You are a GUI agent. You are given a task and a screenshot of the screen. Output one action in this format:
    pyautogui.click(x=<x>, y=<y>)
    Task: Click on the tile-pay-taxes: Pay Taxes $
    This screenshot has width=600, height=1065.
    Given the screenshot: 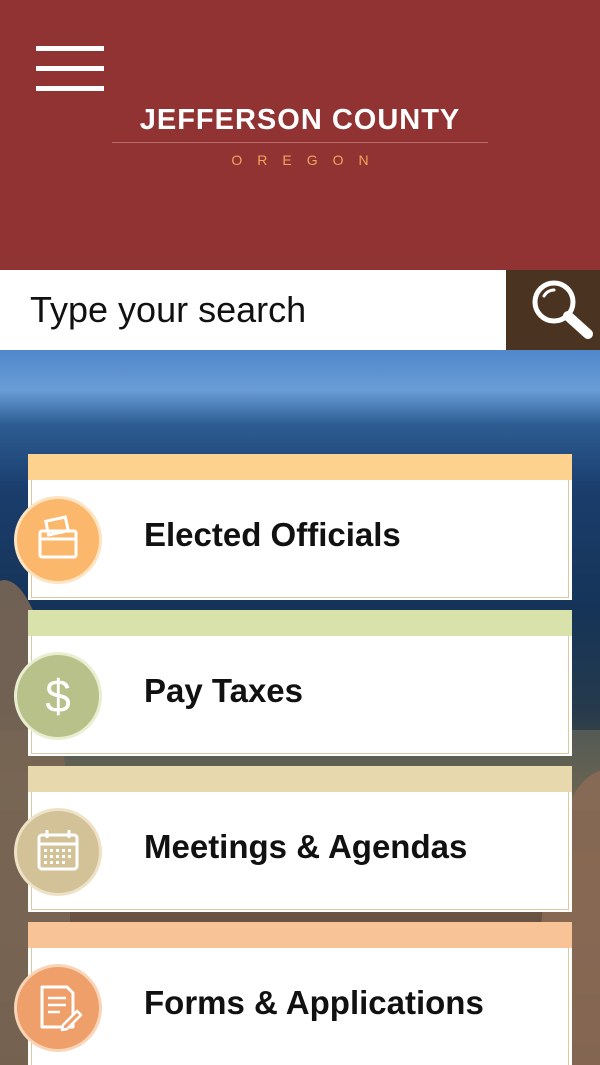 What is the action you would take?
    pyautogui.click(x=293, y=683)
    